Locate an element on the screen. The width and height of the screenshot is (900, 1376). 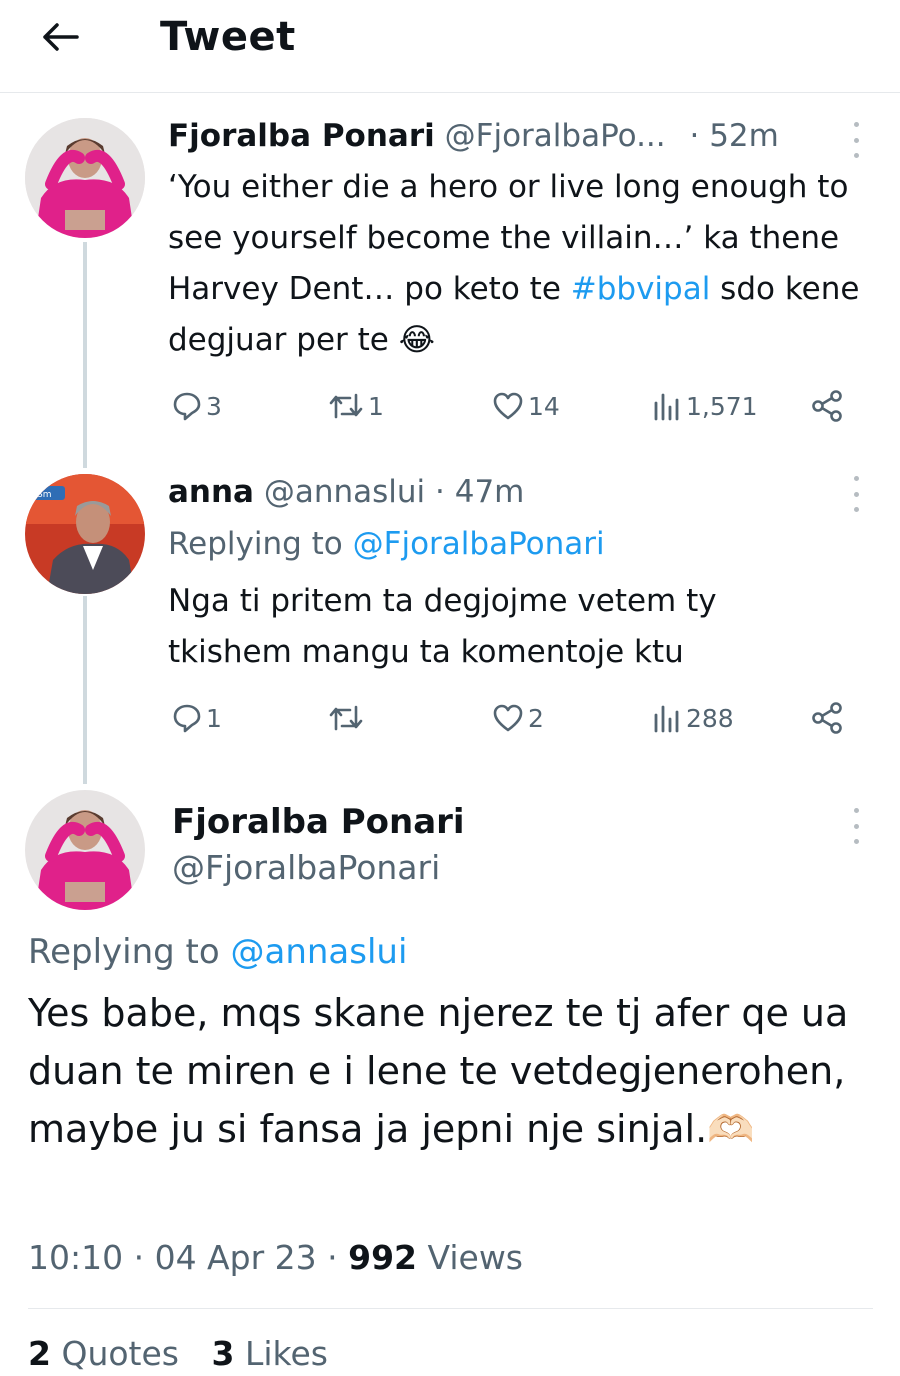
likes-label: Likes is located at coordinates (286, 1353).